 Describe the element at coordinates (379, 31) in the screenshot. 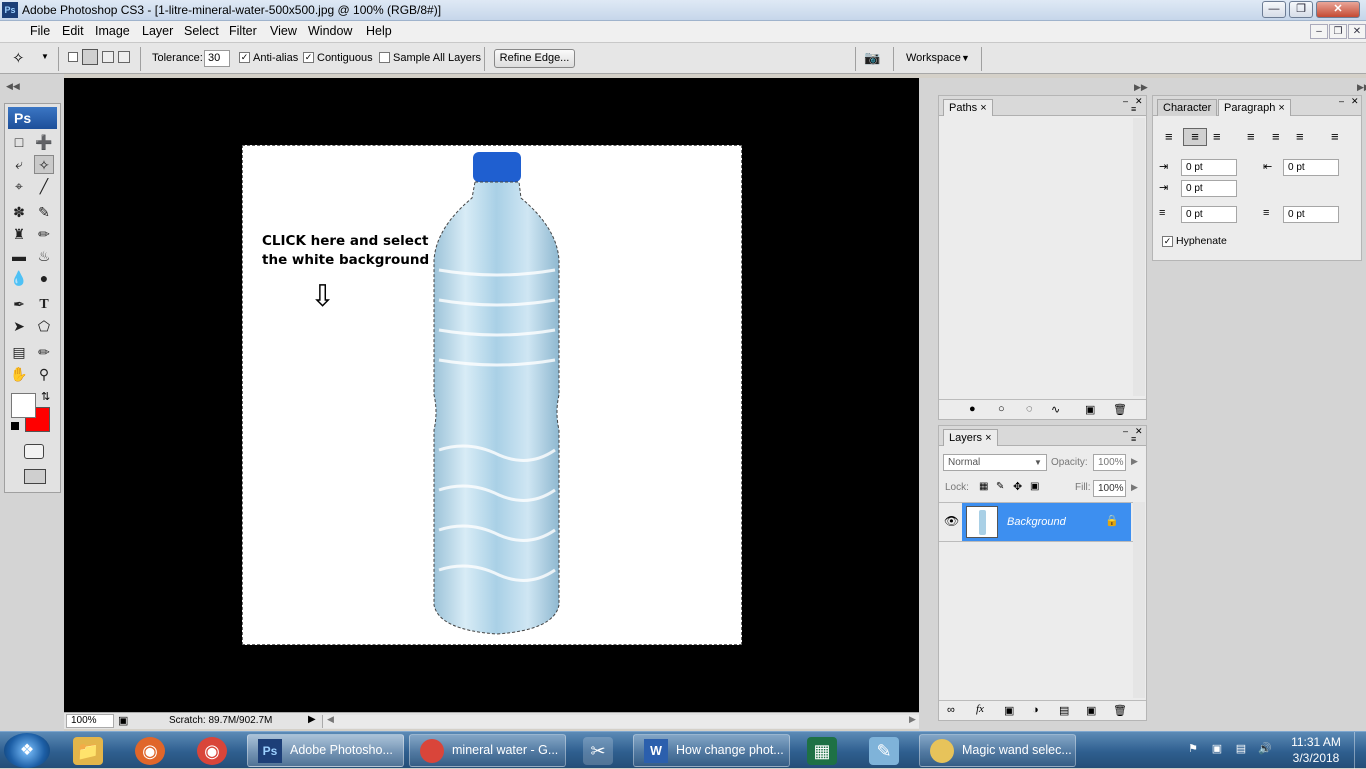

I see `menu-help: Help` at that location.